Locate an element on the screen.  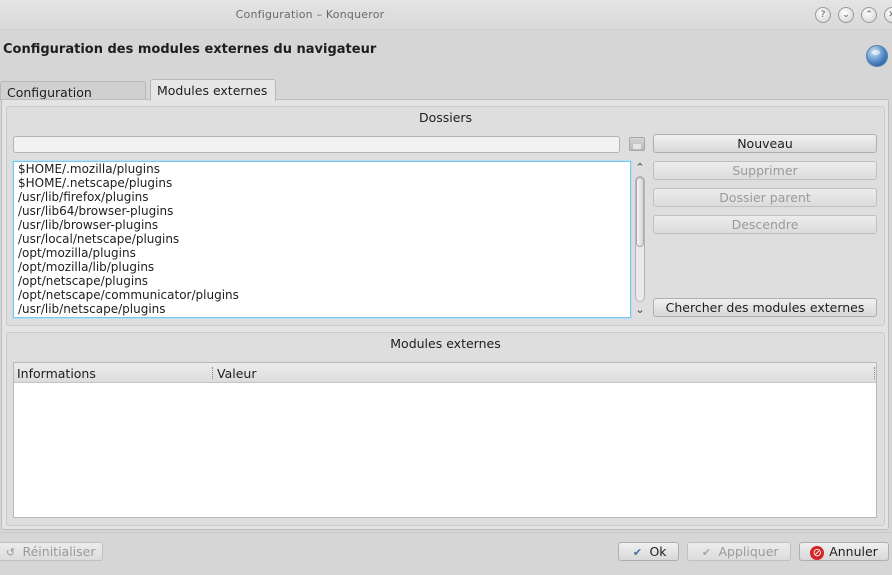
reset-label: Réinitialiser is located at coordinates (59, 551).